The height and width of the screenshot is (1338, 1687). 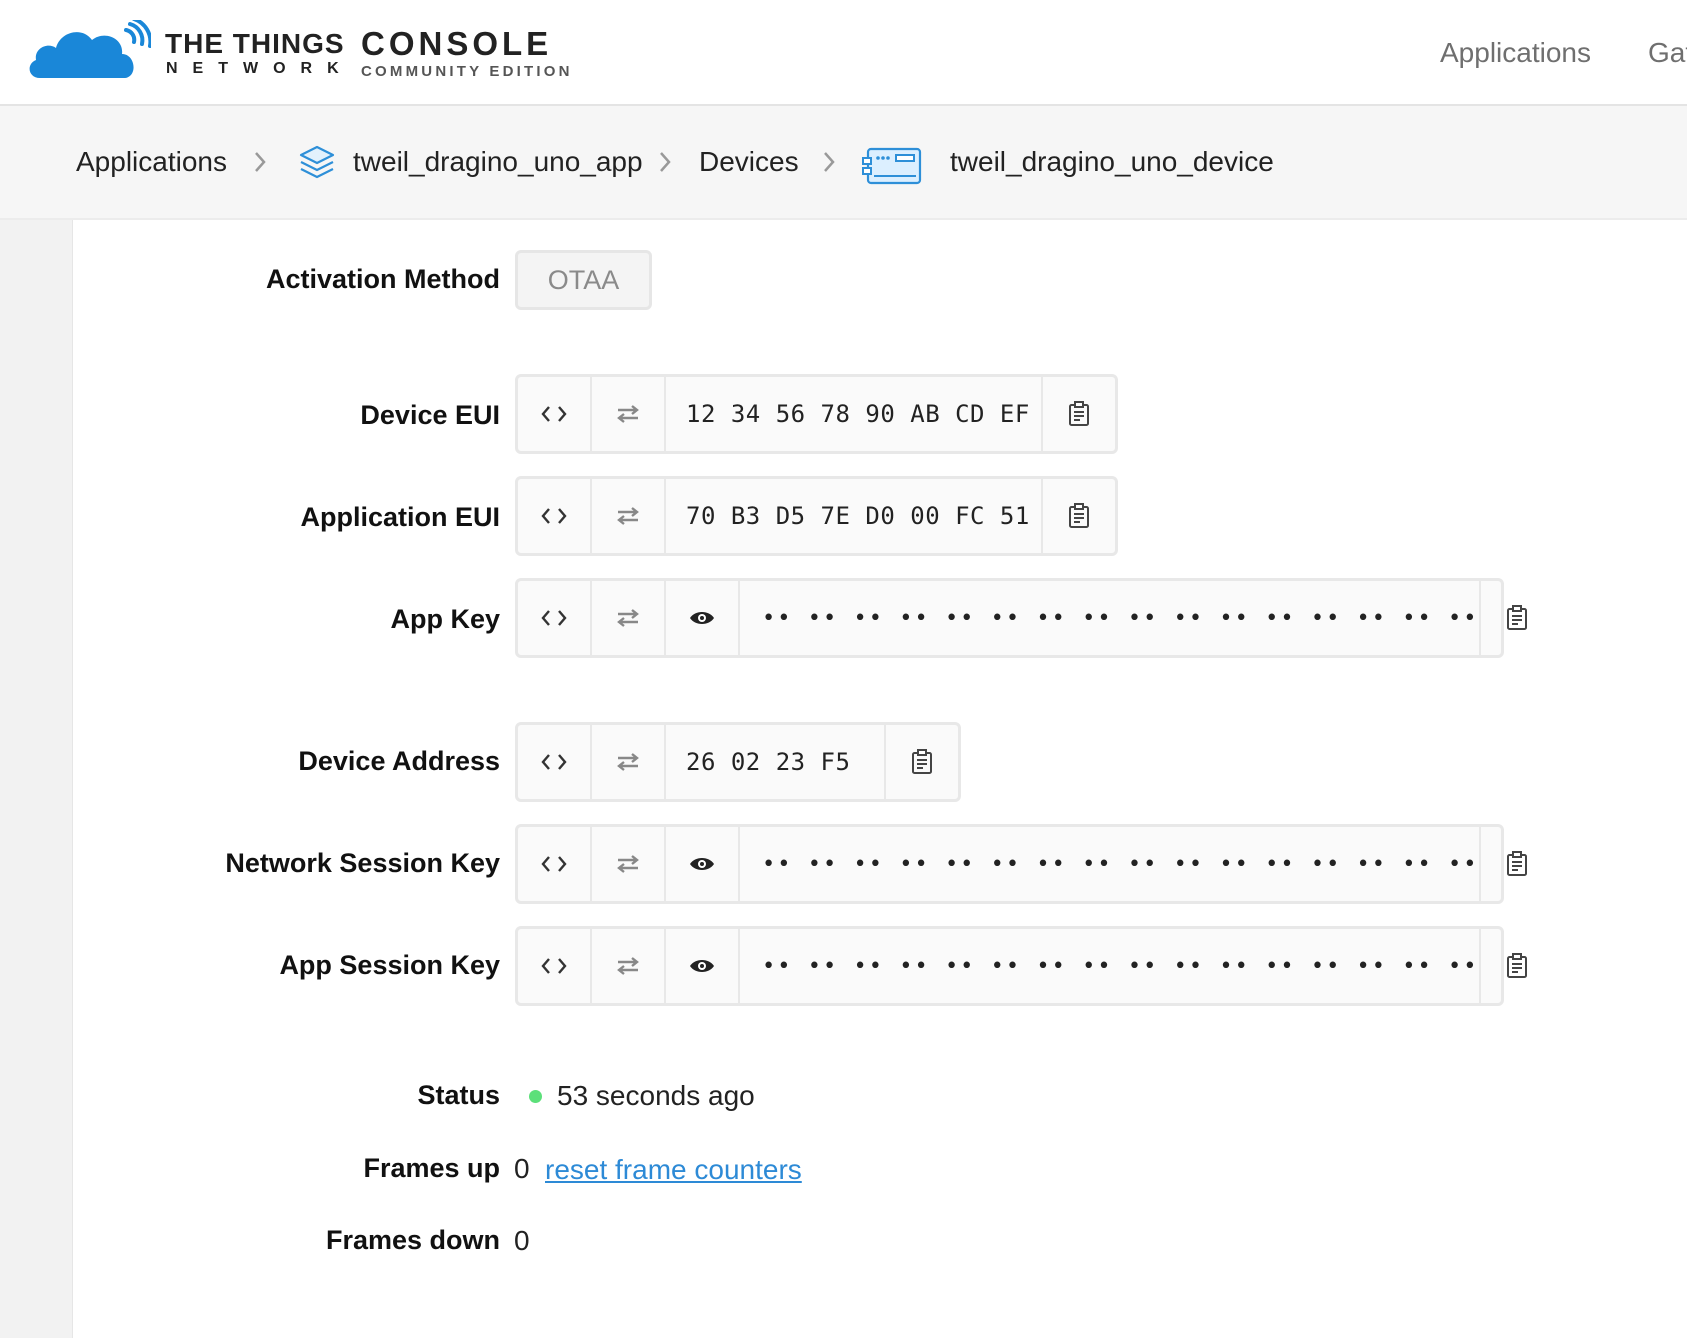 What do you see at coordinates (457, 43) in the screenshot?
I see `console-title: CONSOLE` at bounding box center [457, 43].